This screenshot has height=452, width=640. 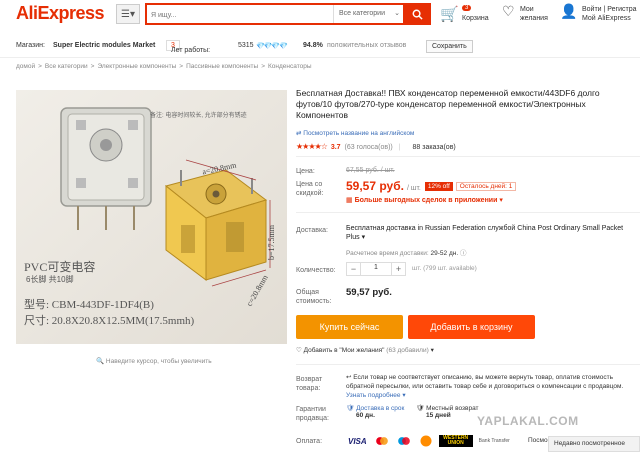 I want to click on zoom-icon: 🔍, so click(x=100, y=361).